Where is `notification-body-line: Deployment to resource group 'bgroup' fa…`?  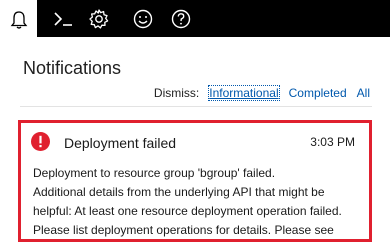 notification-body-line: Deployment to resource group 'bgroup' fa… is located at coordinates (154, 173).